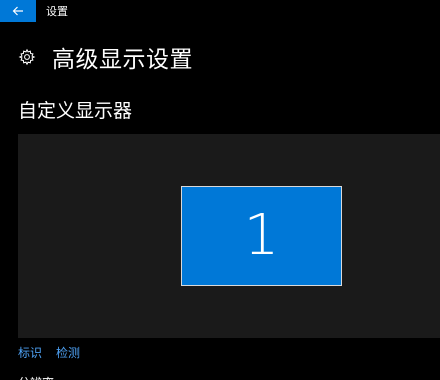 The width and height of the screenshot is (440, 380). I want to click on arrow-left-icon, so click(17, 11).